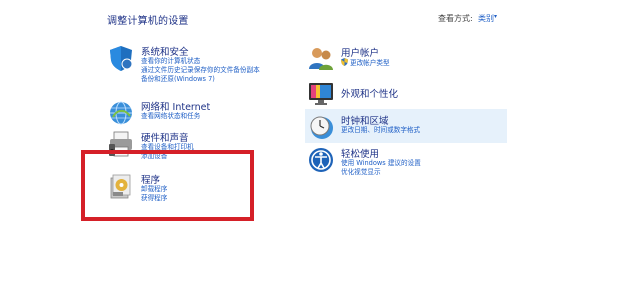 This screenshot has width=620, height=305. I want to click on link-view-computer-status: 查看你的计算机状态, so click(200, 61).